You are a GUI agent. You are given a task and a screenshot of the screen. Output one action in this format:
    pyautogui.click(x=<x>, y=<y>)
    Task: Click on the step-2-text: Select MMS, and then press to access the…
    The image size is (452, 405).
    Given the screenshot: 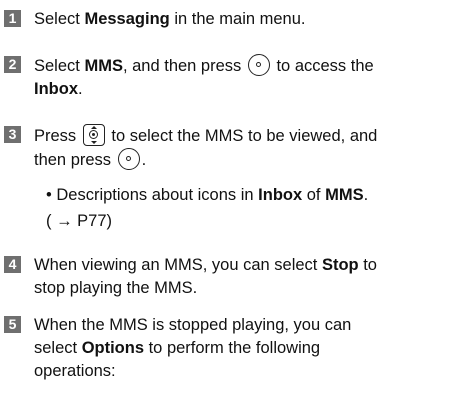 What is the action you would take?
    pyautogui.click(x=238, y=77)
    